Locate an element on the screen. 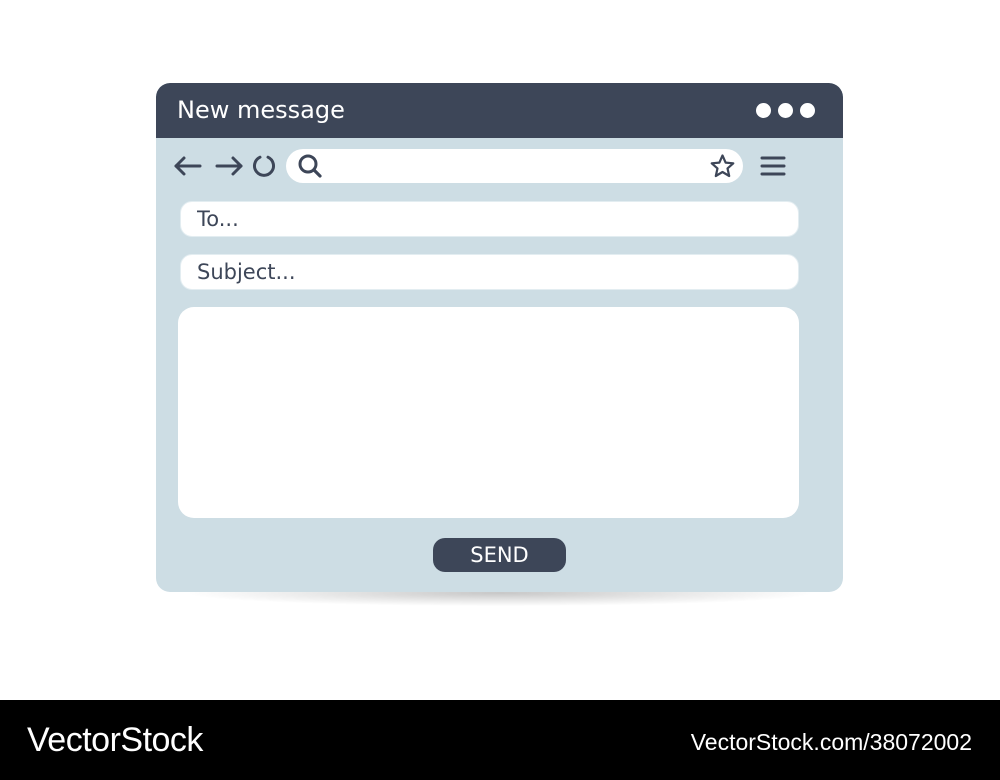 Image resolution: width=1000 pixels, height=780 pixels. hamburger-menu-icon is located at coordinates (773, 166).